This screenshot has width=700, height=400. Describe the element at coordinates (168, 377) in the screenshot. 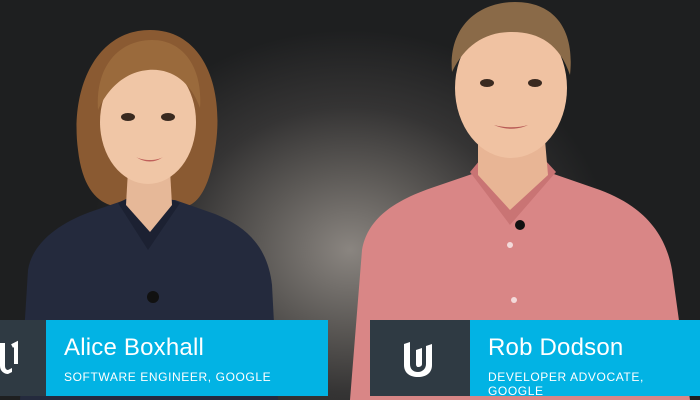

I see `speaker-title: SOFTWARE ENGINEER, GOOGLE` at that location.